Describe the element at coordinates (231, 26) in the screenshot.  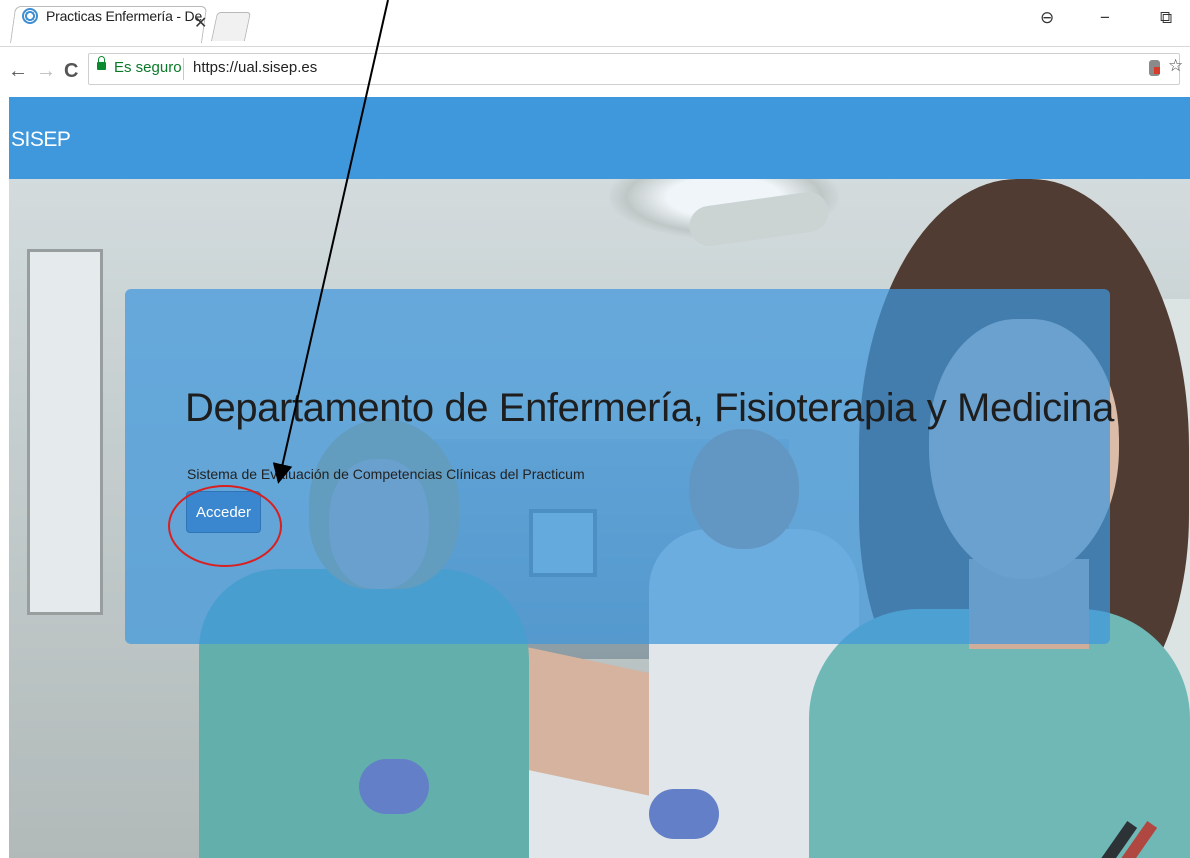
I see `new-tab-button` at that location.